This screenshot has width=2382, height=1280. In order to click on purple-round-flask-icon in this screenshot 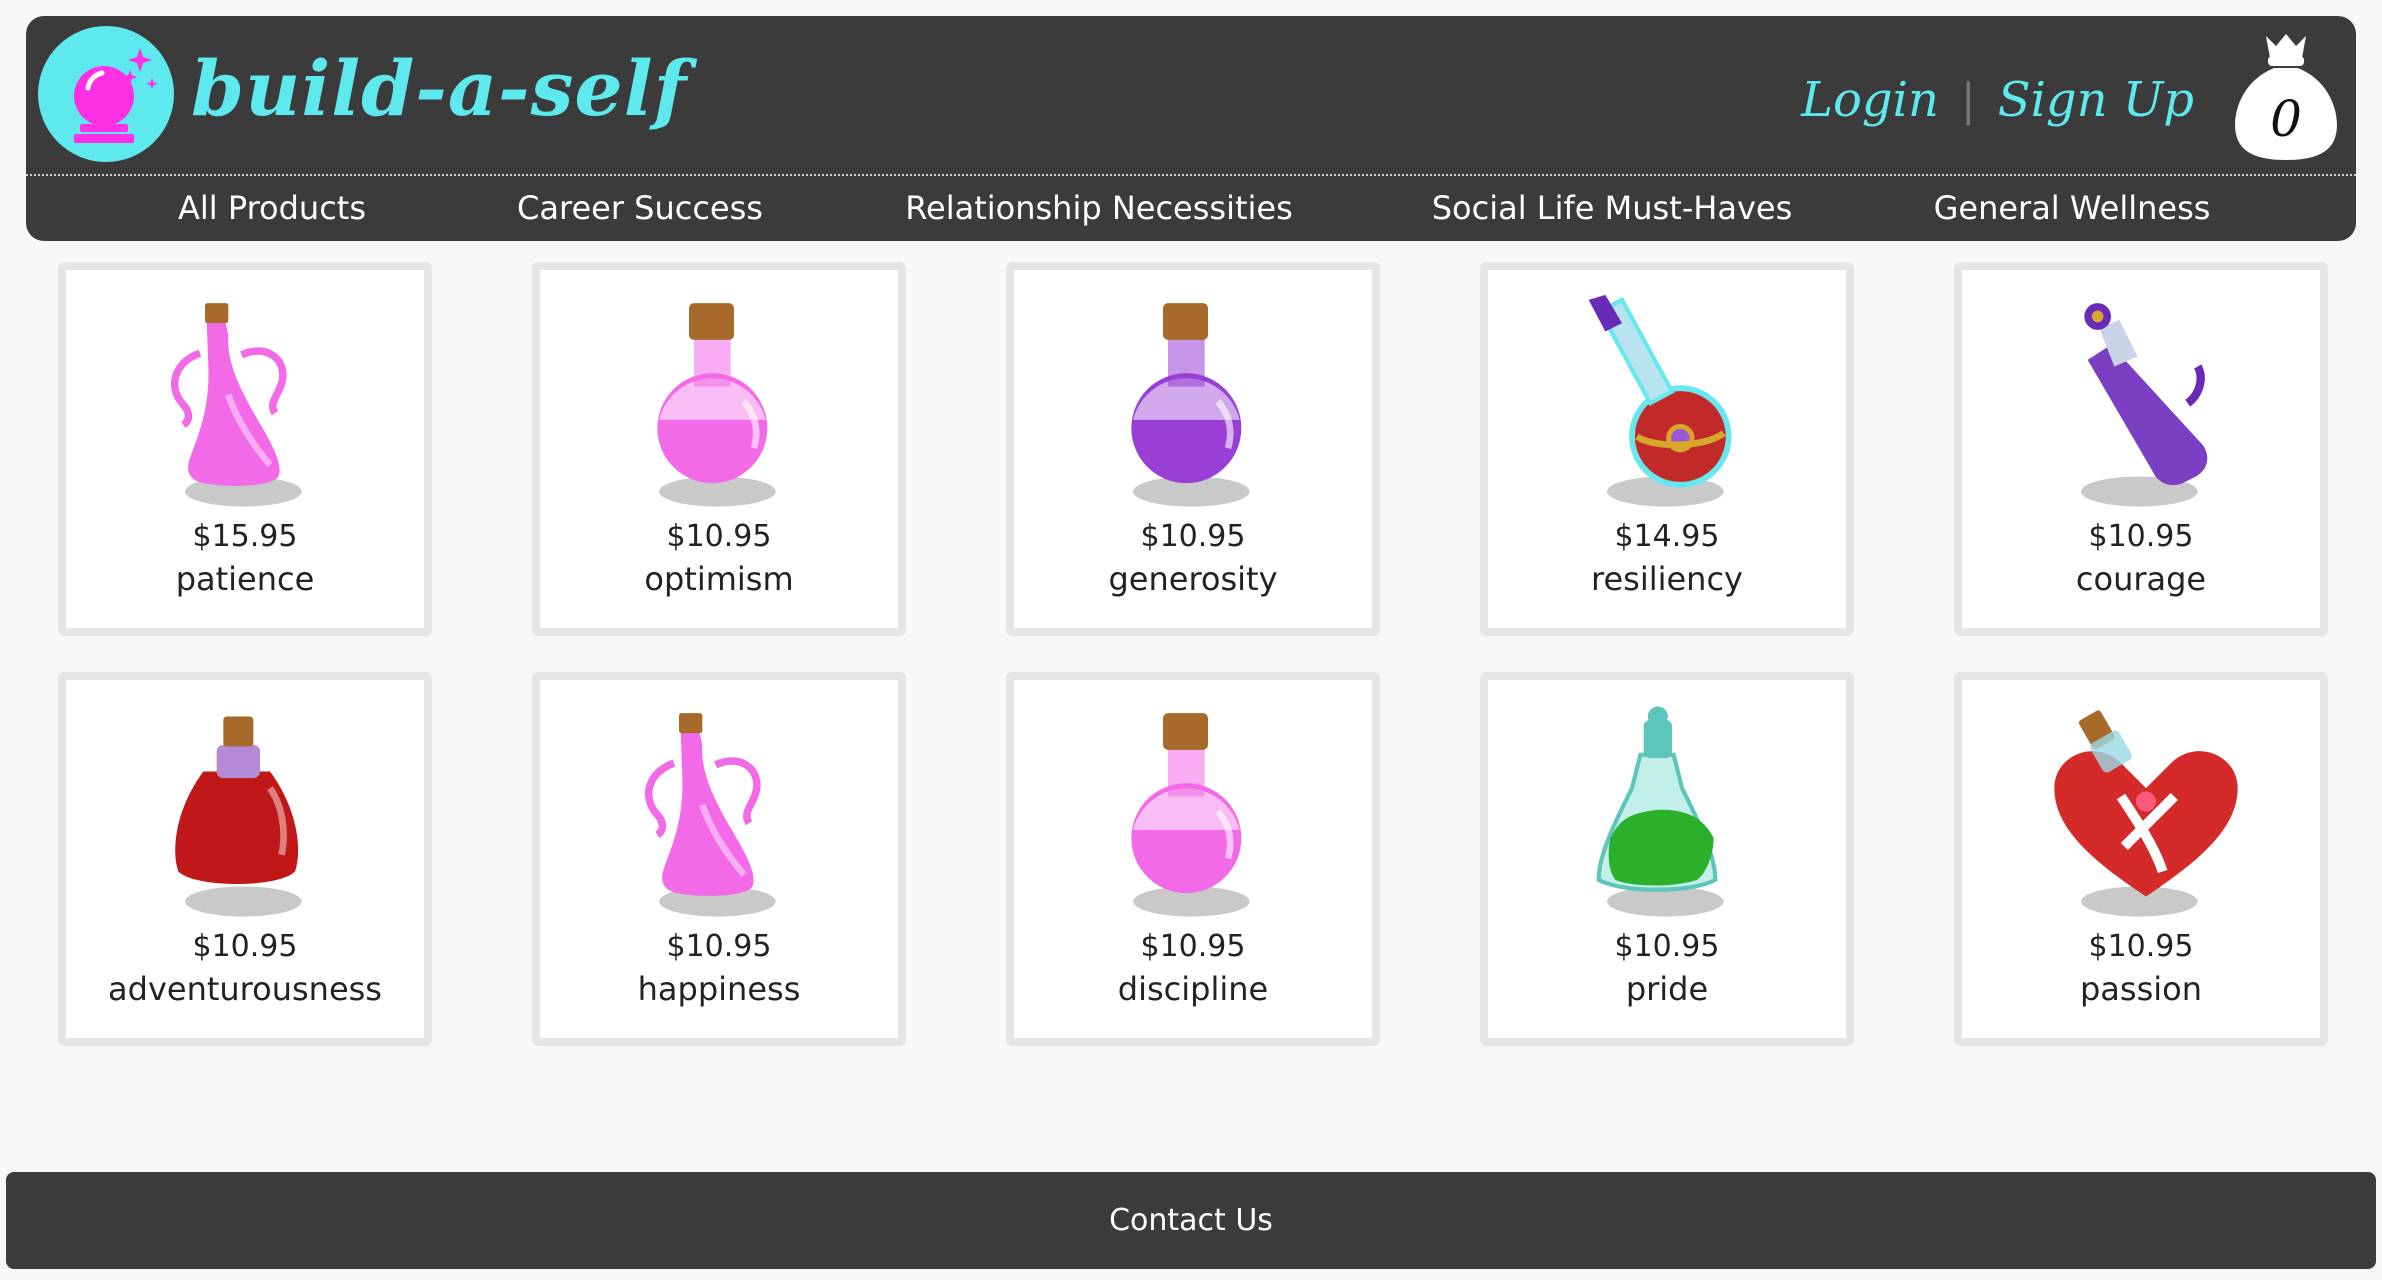, I will do `click(1190, 405)`.